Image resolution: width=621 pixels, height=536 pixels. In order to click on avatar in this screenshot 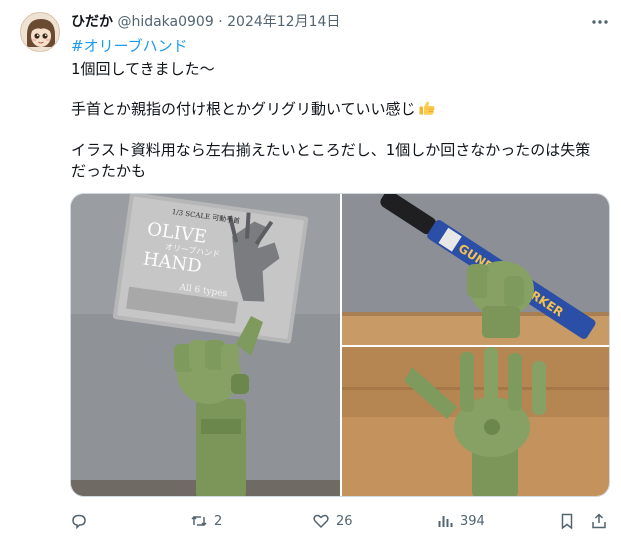, I will do `click(40, 32)`.